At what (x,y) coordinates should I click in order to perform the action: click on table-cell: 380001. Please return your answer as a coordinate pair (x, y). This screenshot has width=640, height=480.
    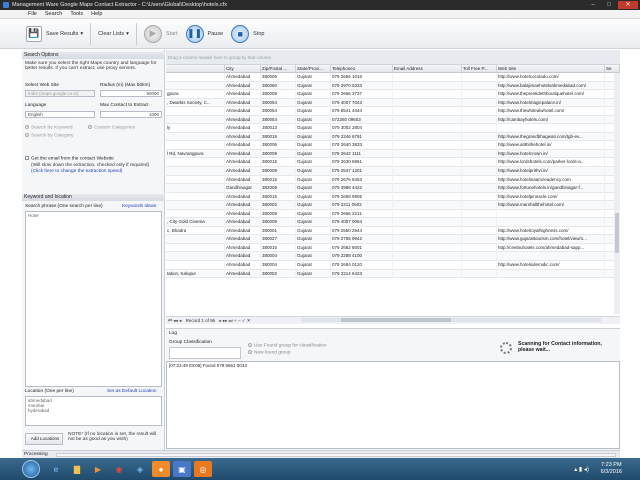
    Looking at the image, I should click on (278, 231).